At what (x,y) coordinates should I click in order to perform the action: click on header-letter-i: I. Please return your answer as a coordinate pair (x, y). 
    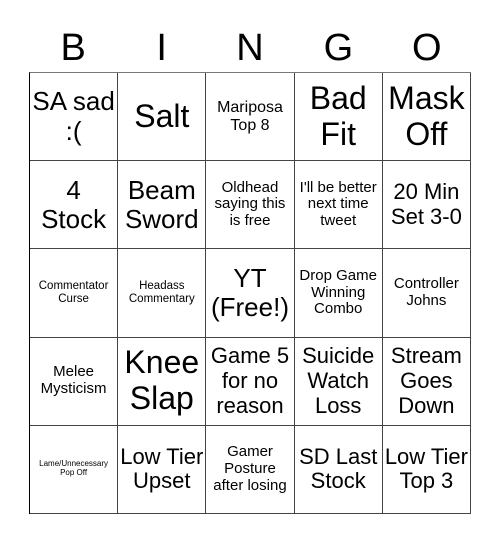
    Looking at the image, I should click on (161, 48).